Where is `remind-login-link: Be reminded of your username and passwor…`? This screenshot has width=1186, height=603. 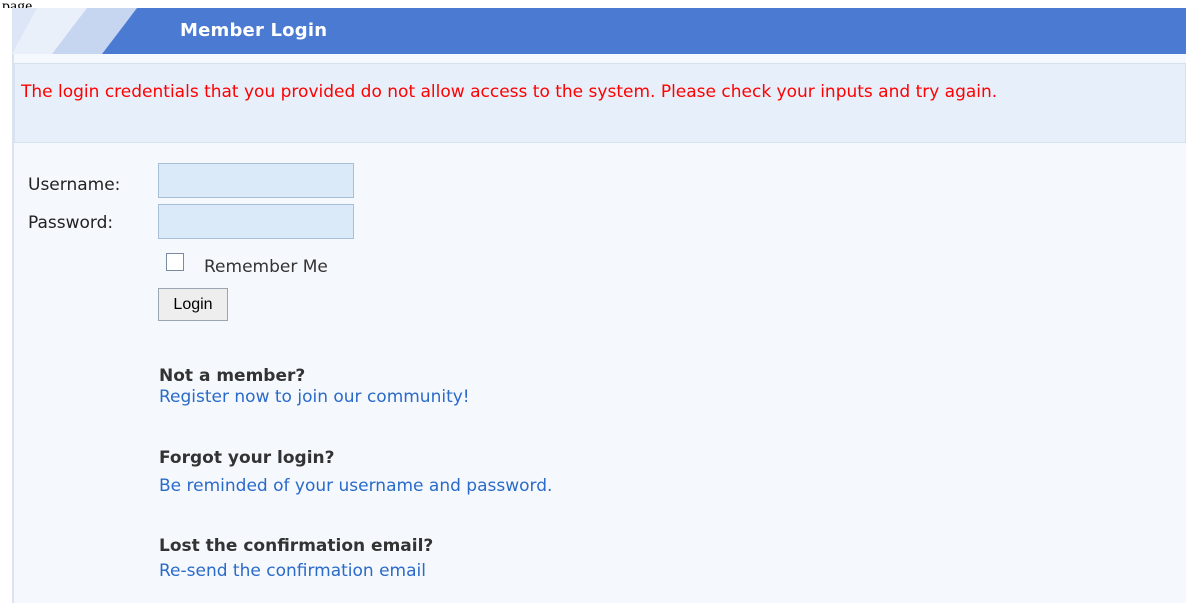
remind-login-link: Be reminded of your username and passwor… is located at coordinates (355, 486).